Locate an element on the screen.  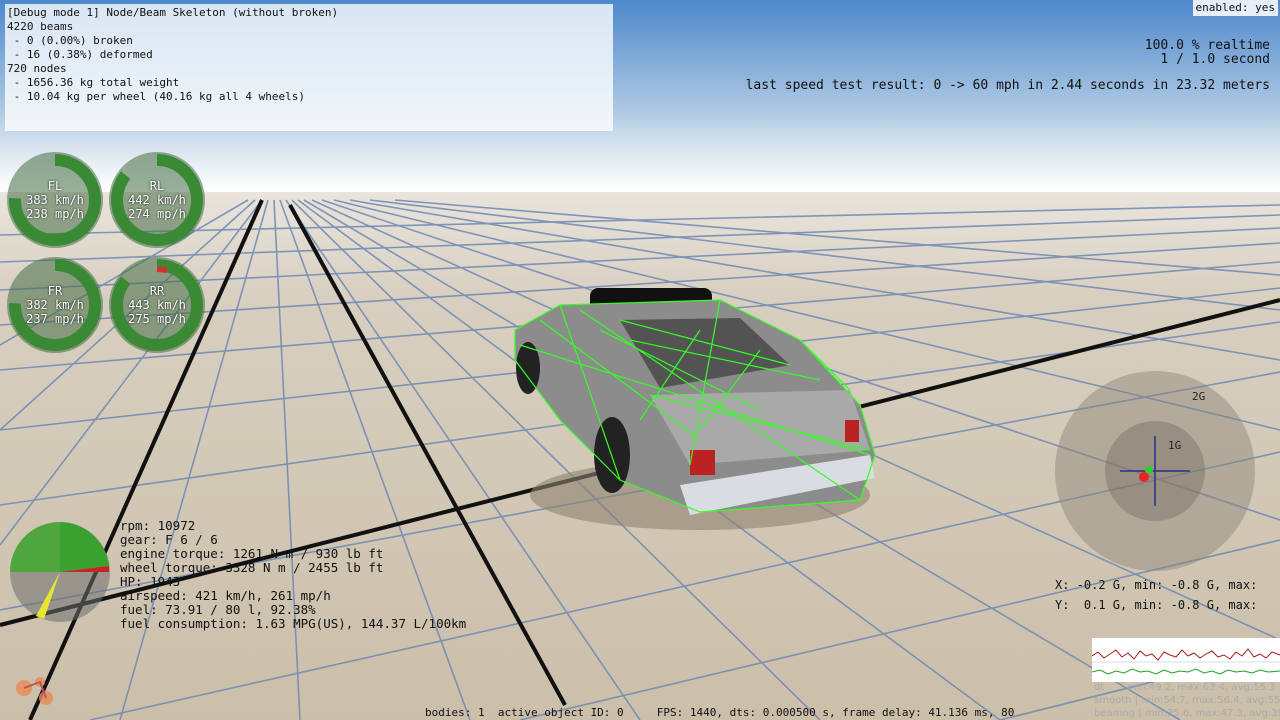
wheel-gauge-rl: RL 442 km/h 274 mp/h is located at coordinates (157, 200).